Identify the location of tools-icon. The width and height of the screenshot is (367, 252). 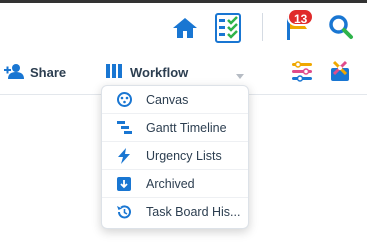
(340, 71).